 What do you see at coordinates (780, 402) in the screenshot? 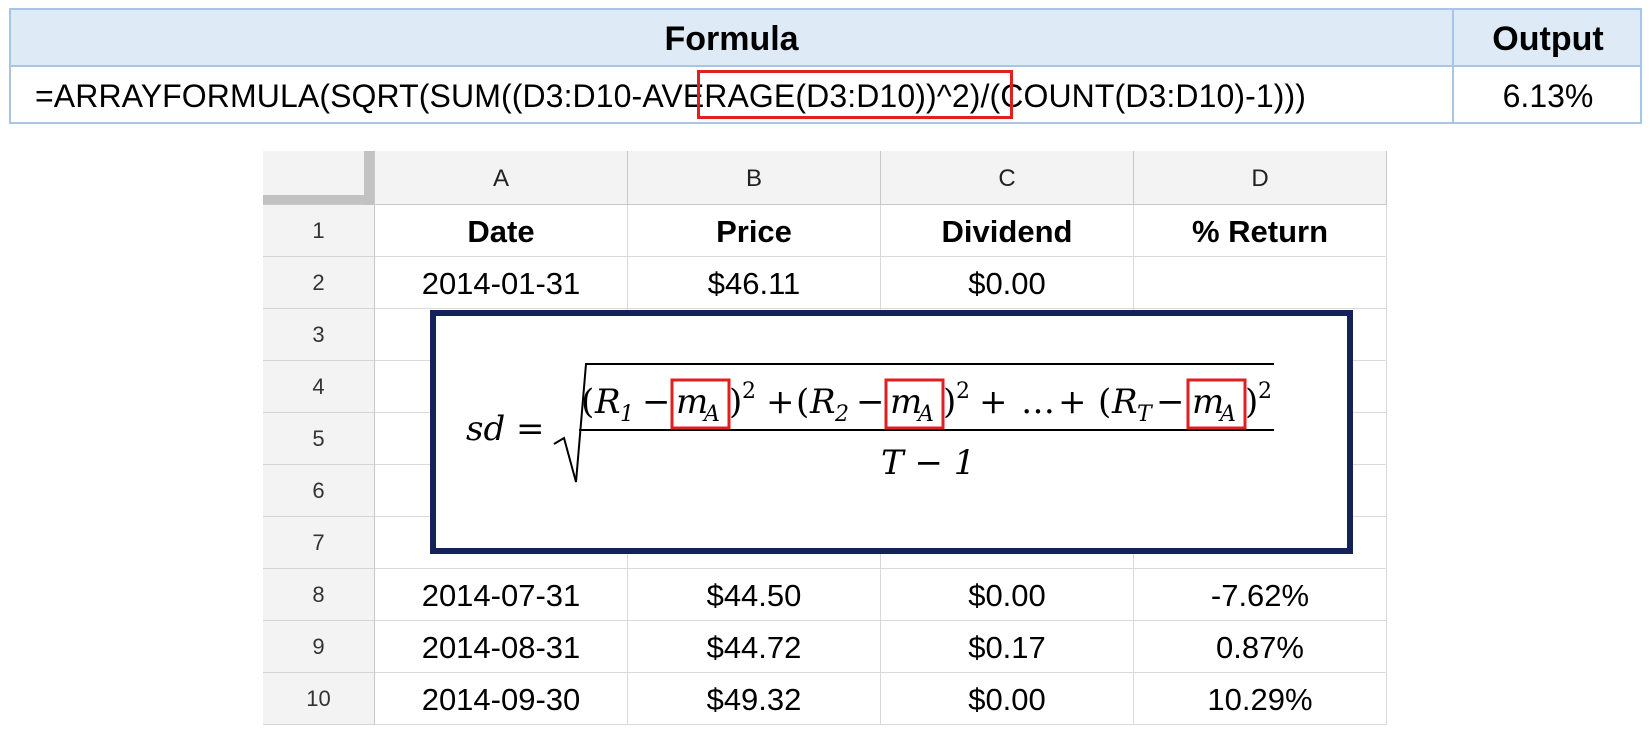
I see `plus-1: +` at bounding box center [780, 402].